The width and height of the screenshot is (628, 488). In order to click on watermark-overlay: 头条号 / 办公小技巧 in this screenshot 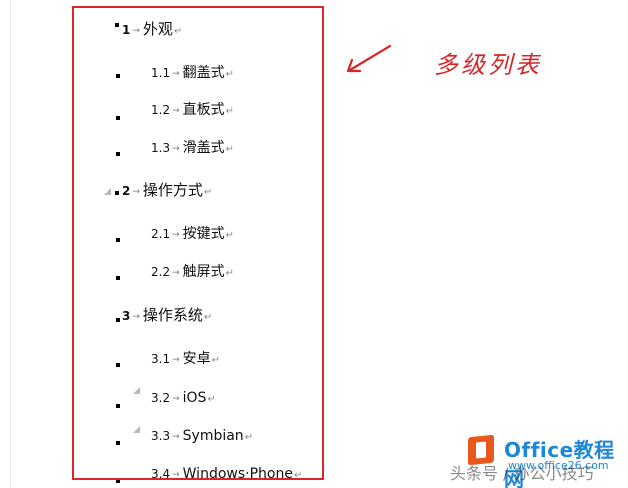, I will do `click(522, 473)`.